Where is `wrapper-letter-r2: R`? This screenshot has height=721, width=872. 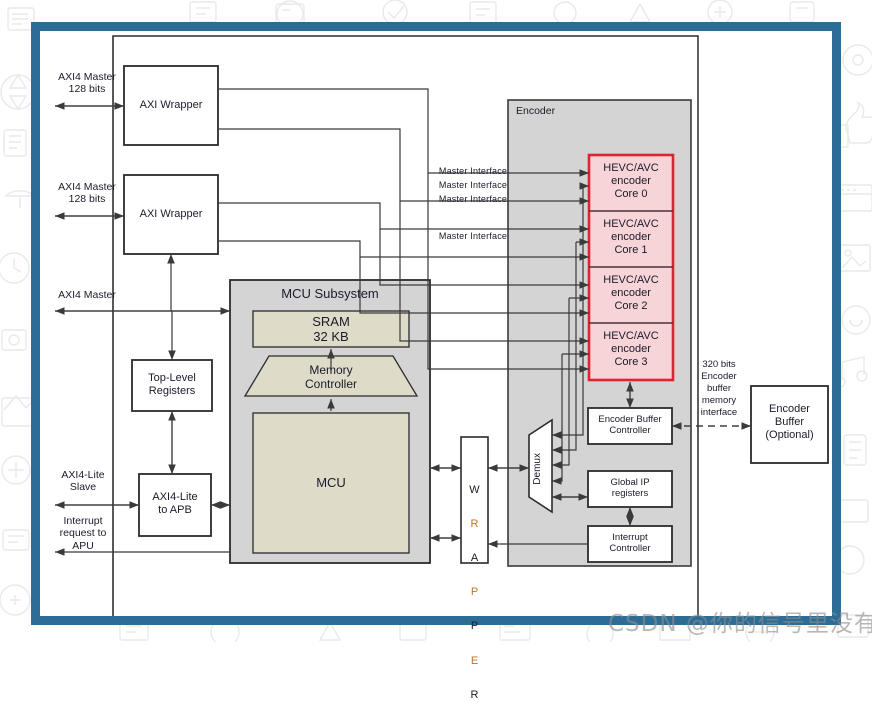
wrapper-letter-r2: R is located at coordinates (474, 694).